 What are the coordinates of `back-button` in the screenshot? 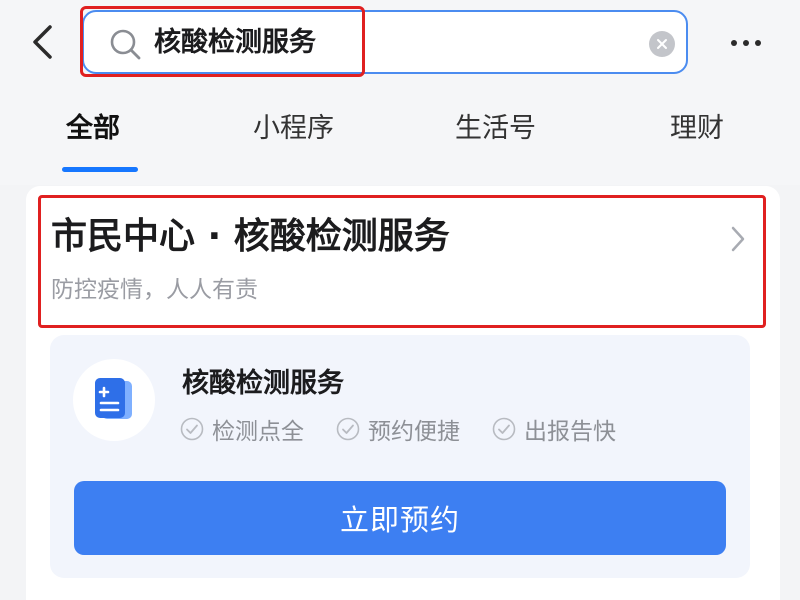 It's located at (42, 42).